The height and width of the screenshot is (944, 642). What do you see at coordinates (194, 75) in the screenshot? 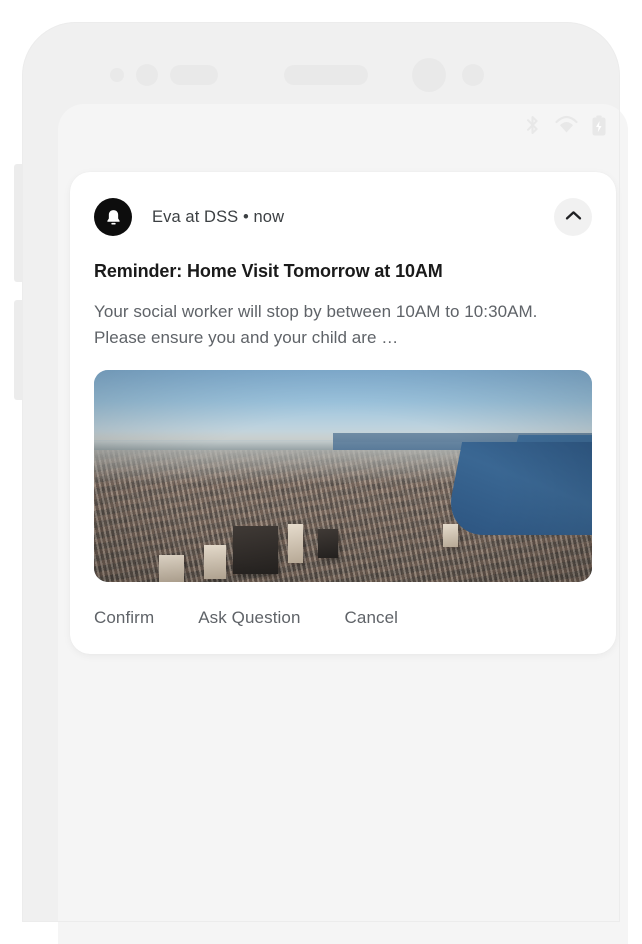
I see `sensor-pill-icon` at bounding box center [194, 75].